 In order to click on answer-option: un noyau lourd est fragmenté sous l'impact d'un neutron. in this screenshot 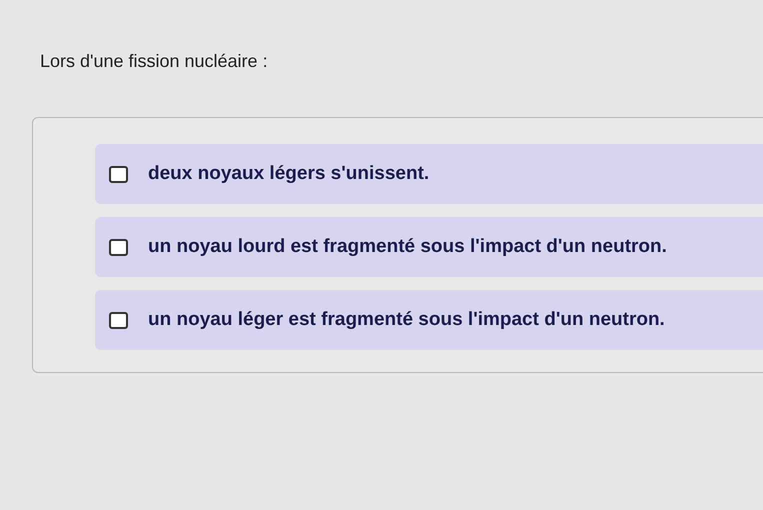, I will do `click(429, 247)`.